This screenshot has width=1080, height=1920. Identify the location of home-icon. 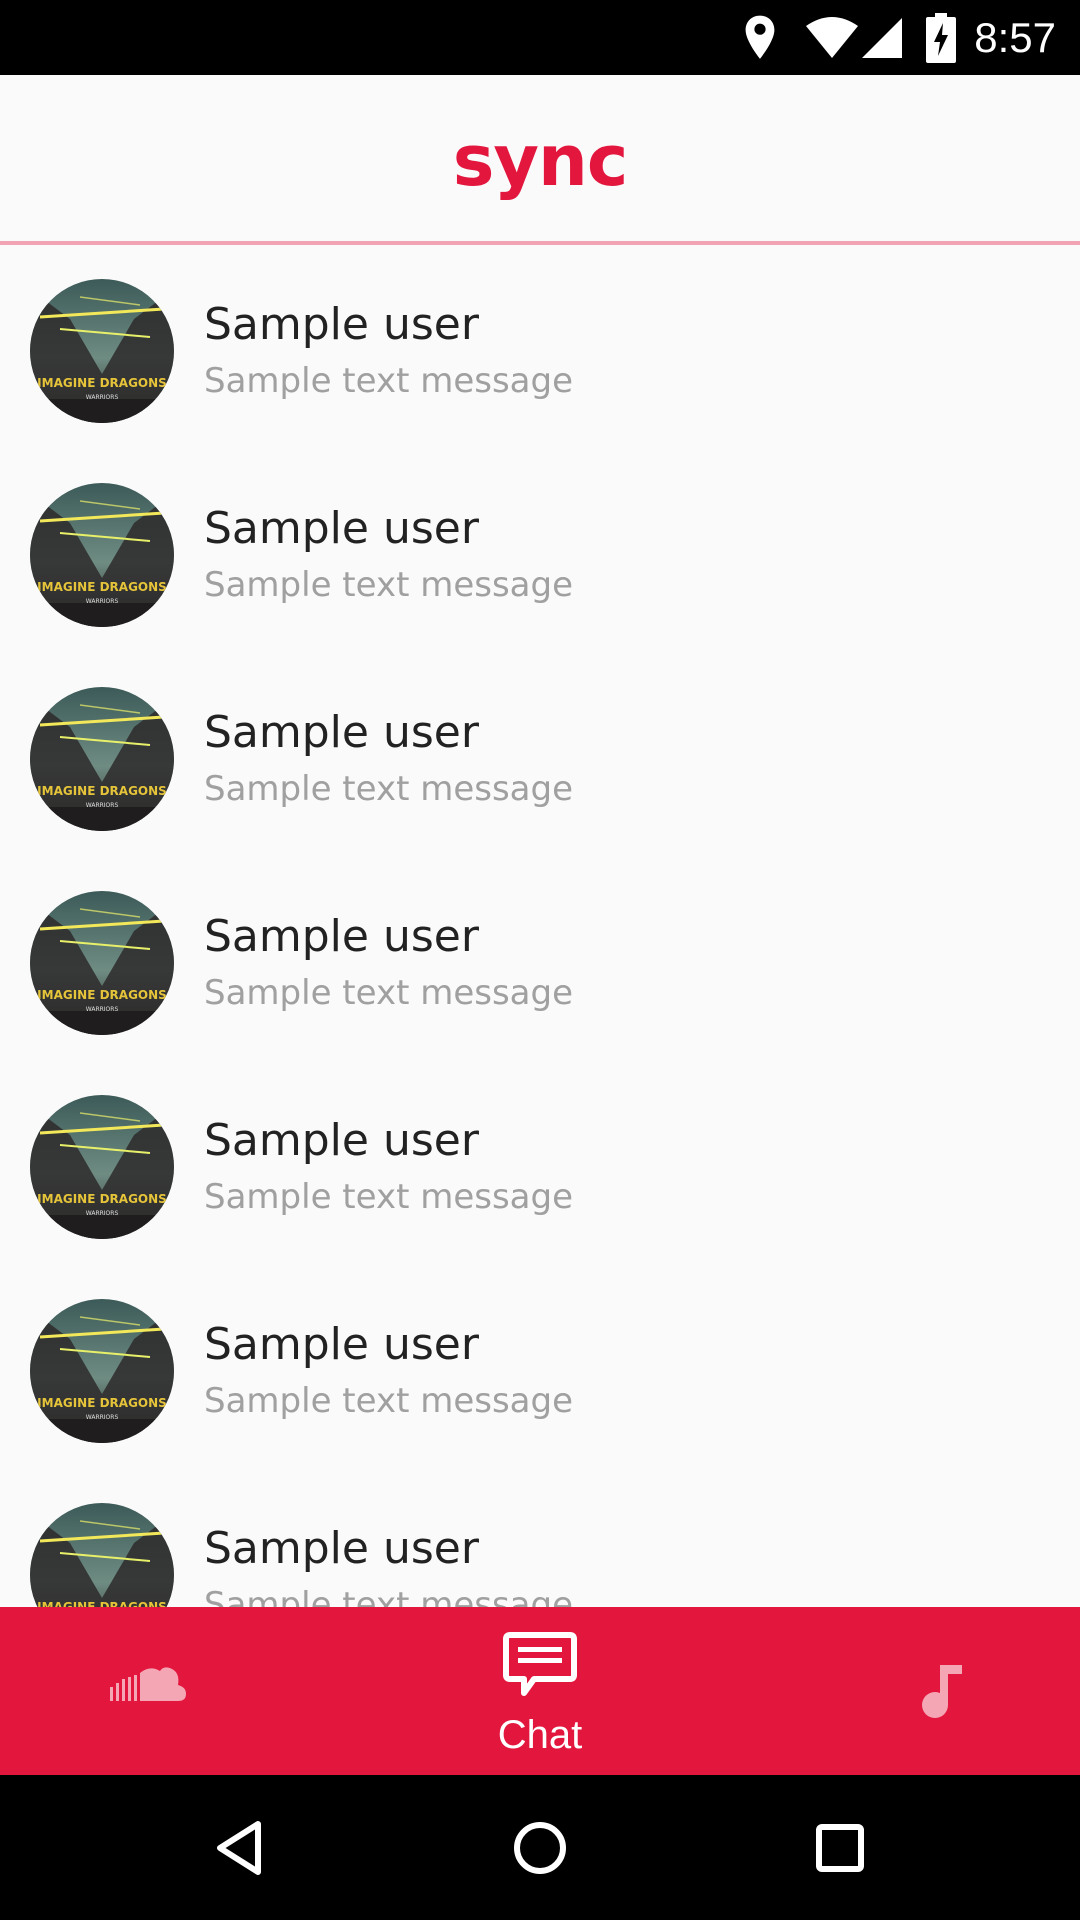
(540, 1847).